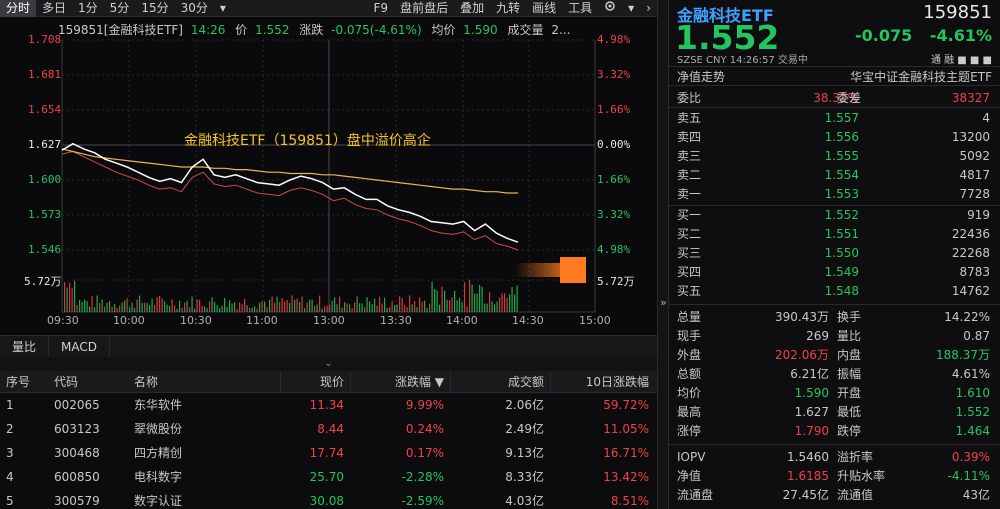  Describe the element at coordinates (424, 429) in the screenshot. I see `cell-change-pct: 0.24%` at that location.